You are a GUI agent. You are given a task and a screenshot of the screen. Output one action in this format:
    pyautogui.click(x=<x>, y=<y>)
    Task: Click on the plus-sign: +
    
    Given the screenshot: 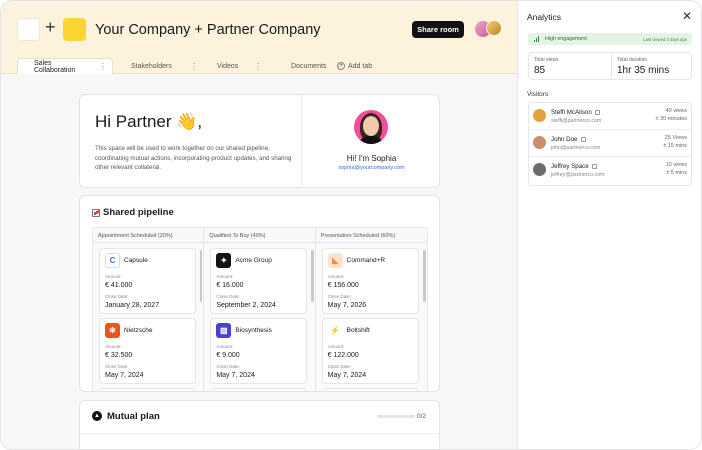 What is the action you would take?
    pyautogui.click(x=50, y=27)
    